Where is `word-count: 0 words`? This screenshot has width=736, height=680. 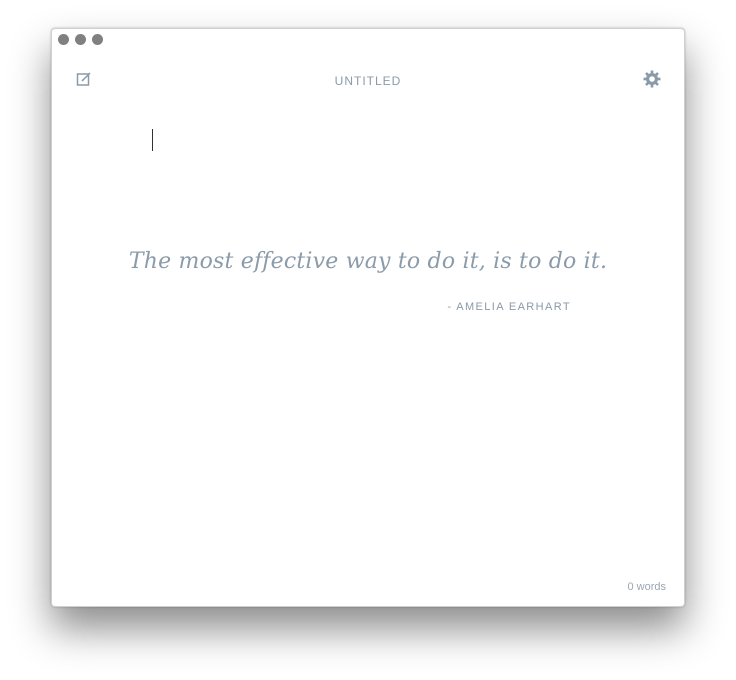
word-count: 0 words is located at coordinates (646, 587).